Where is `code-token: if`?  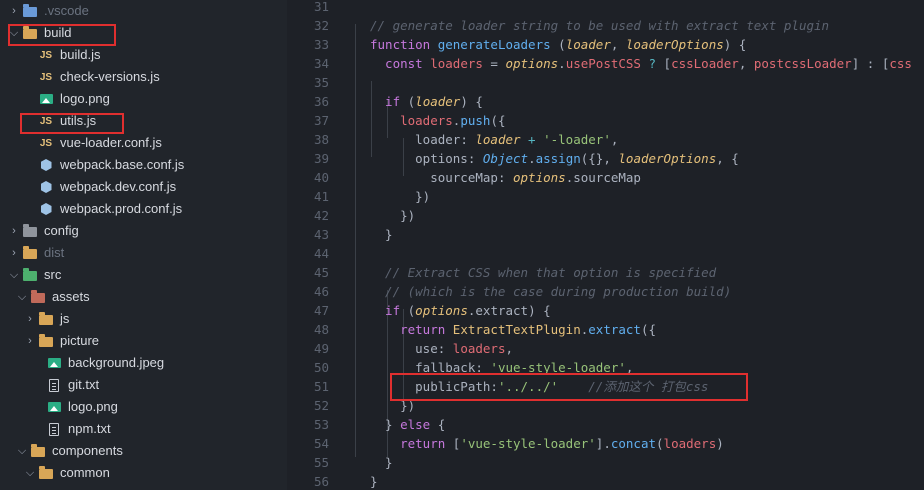 code-token: if is located at coordinates (389, 101).